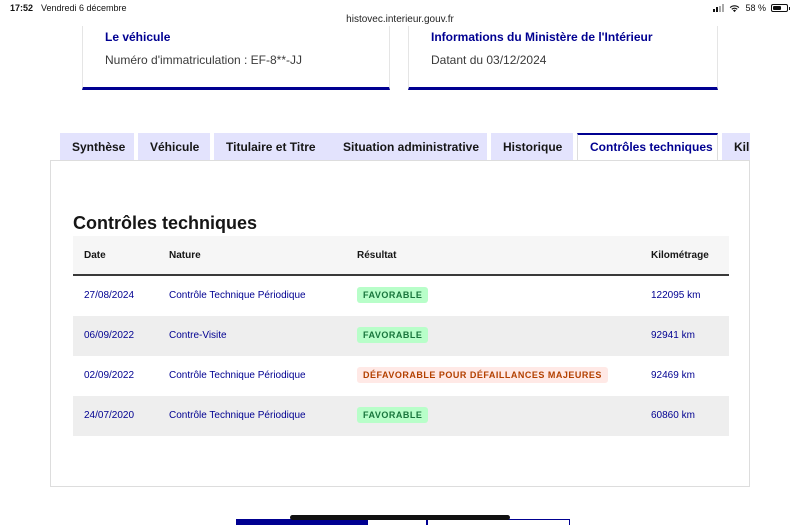 Image resolution: width=800 pixels, height=525 pixels. I want to click on status-date: Vendredi 6 décembre, so click(84, 8).